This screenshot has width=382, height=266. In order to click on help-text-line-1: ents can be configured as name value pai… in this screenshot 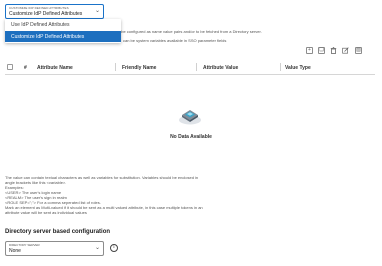, I will do `click(183, 31)`.